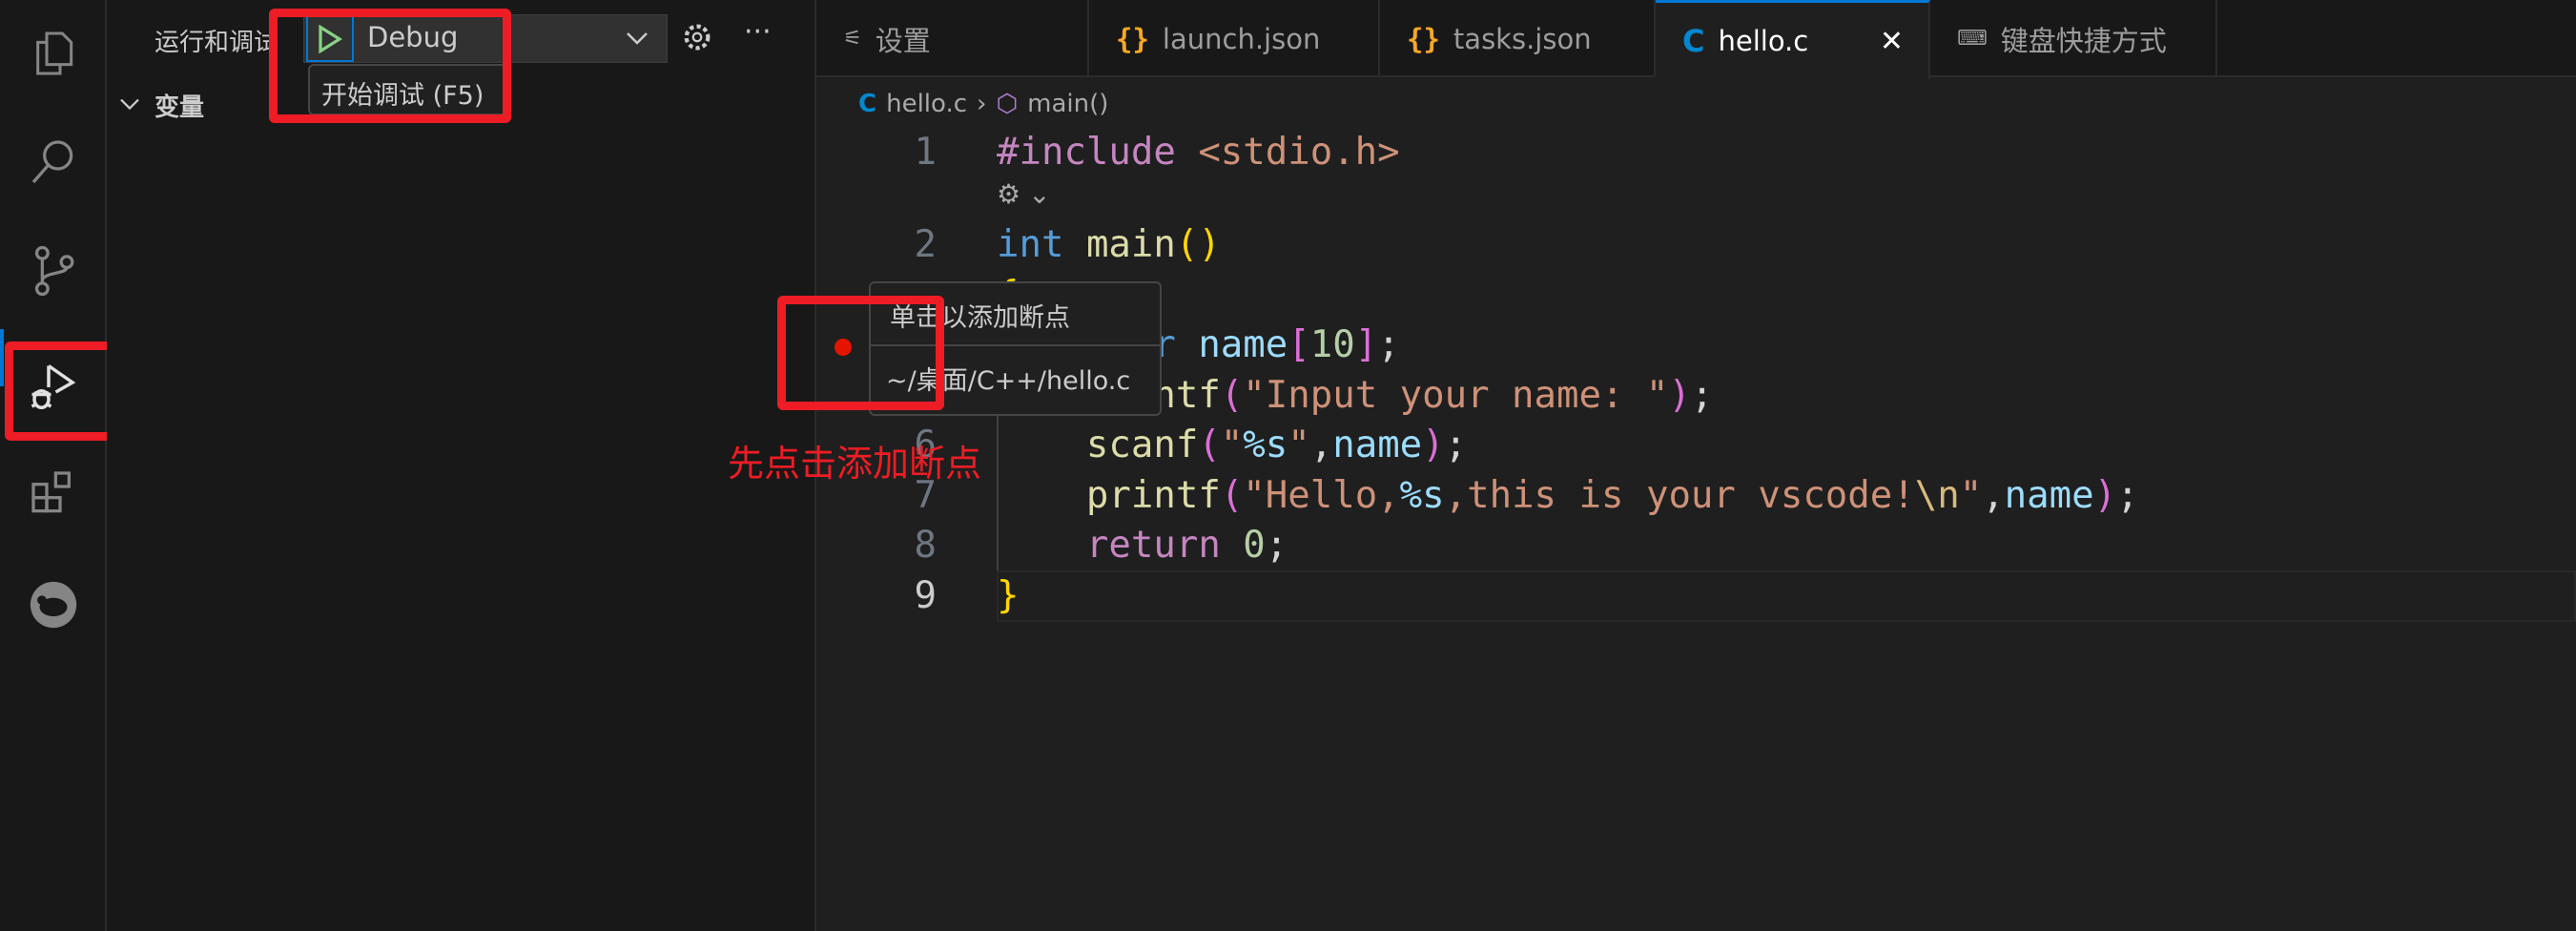 The image size is (2576, 931). I want to click on code-token-fn: main, so click(1130, 245).